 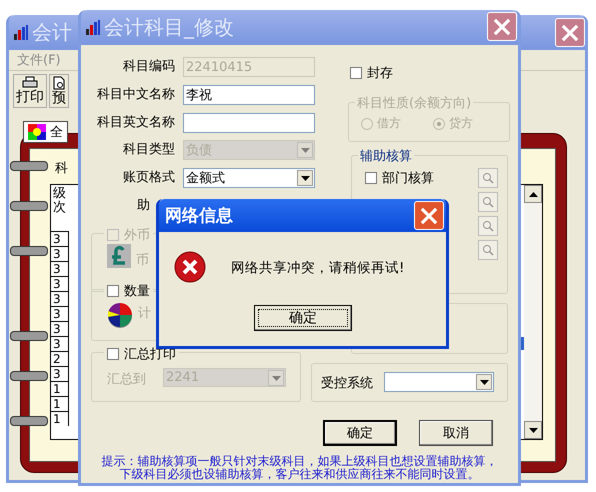 I want to click on field-label: 受控系统, so click(x=347, y=383).